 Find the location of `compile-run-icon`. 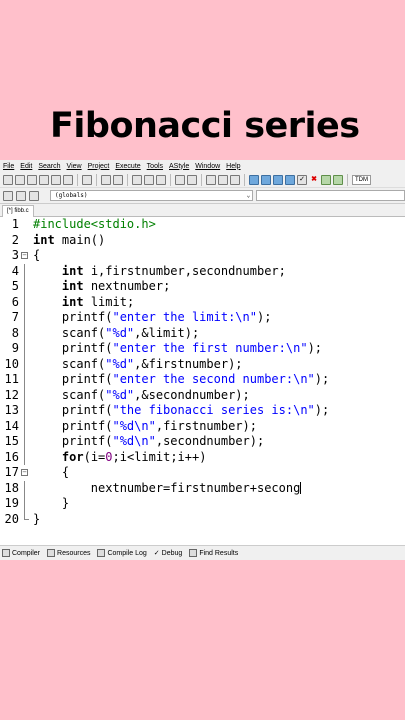

compile-run-icon is located at coordinates (278, 179).